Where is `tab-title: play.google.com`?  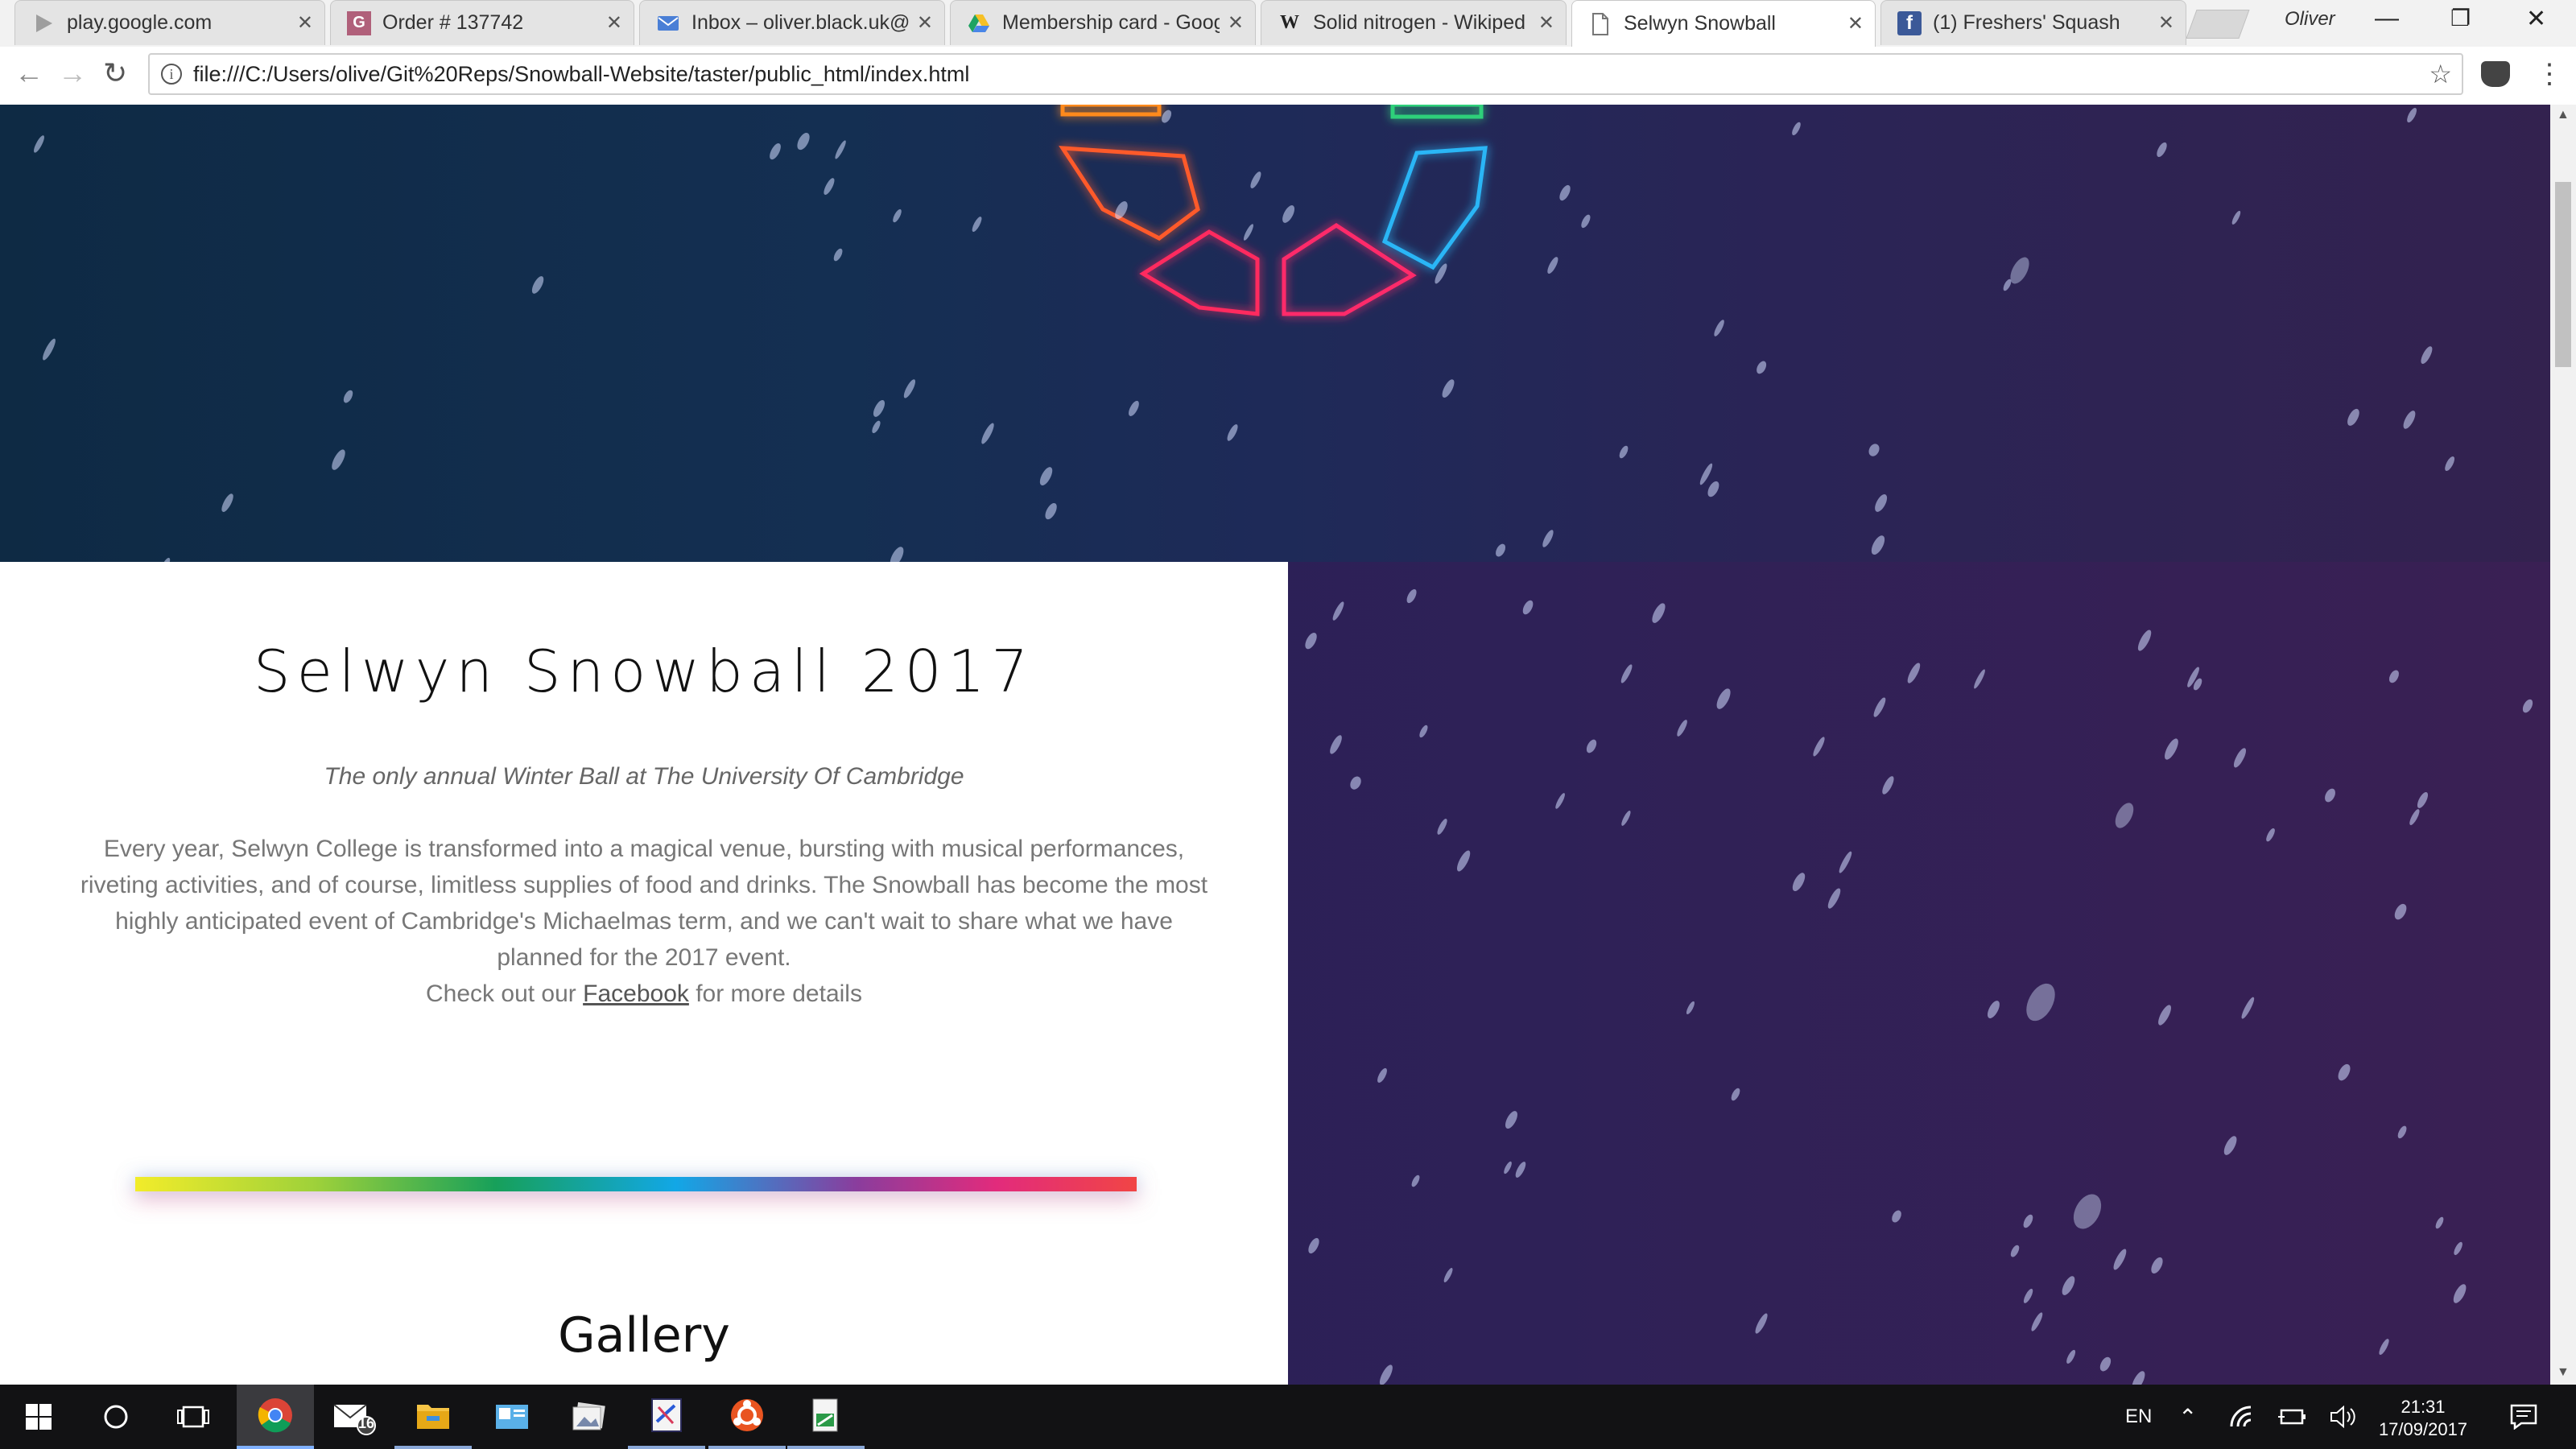 tab-title: play.google.com is located at coordinates (140, 22).